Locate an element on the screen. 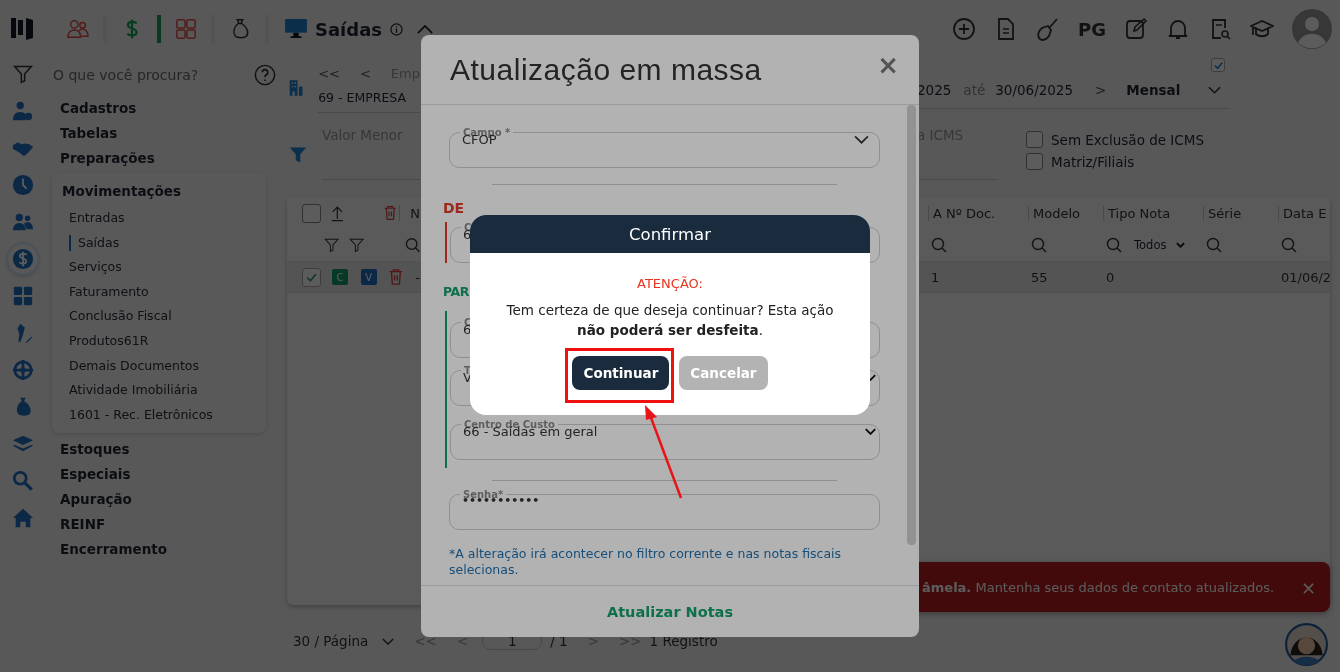 This screenshot has height=672, width=1340. user-gear-icon is located at coordinates (22, 111).